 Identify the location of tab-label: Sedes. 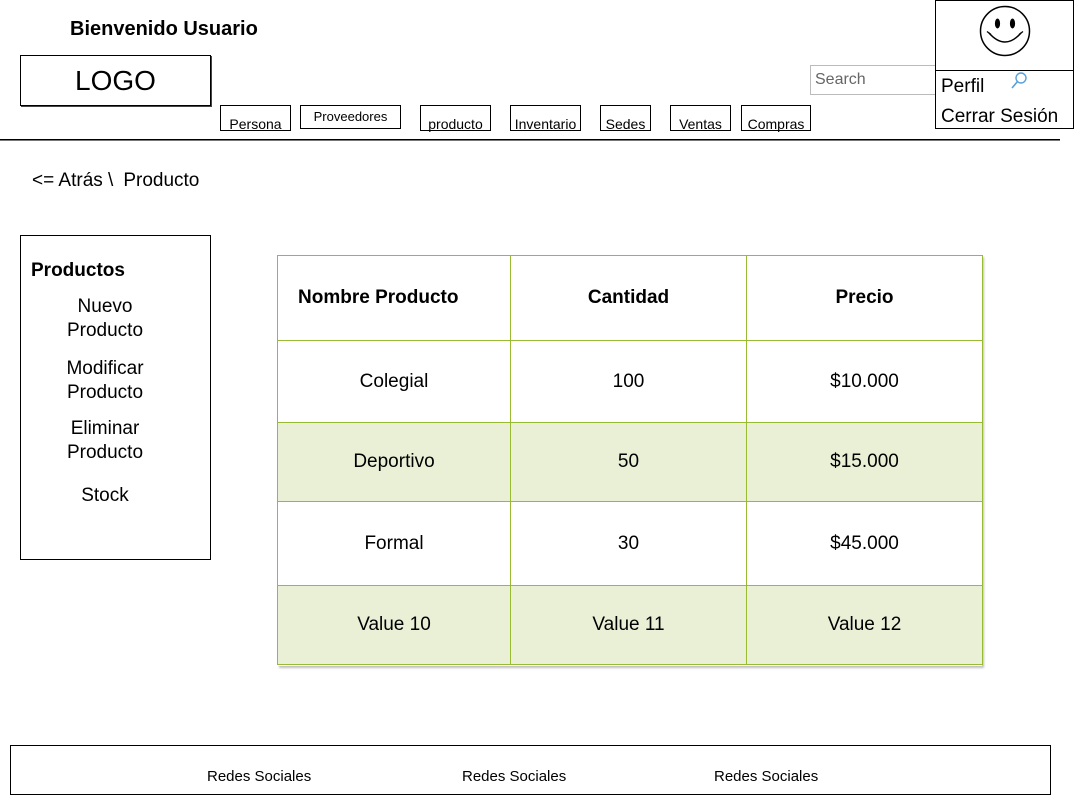
(625, 124).